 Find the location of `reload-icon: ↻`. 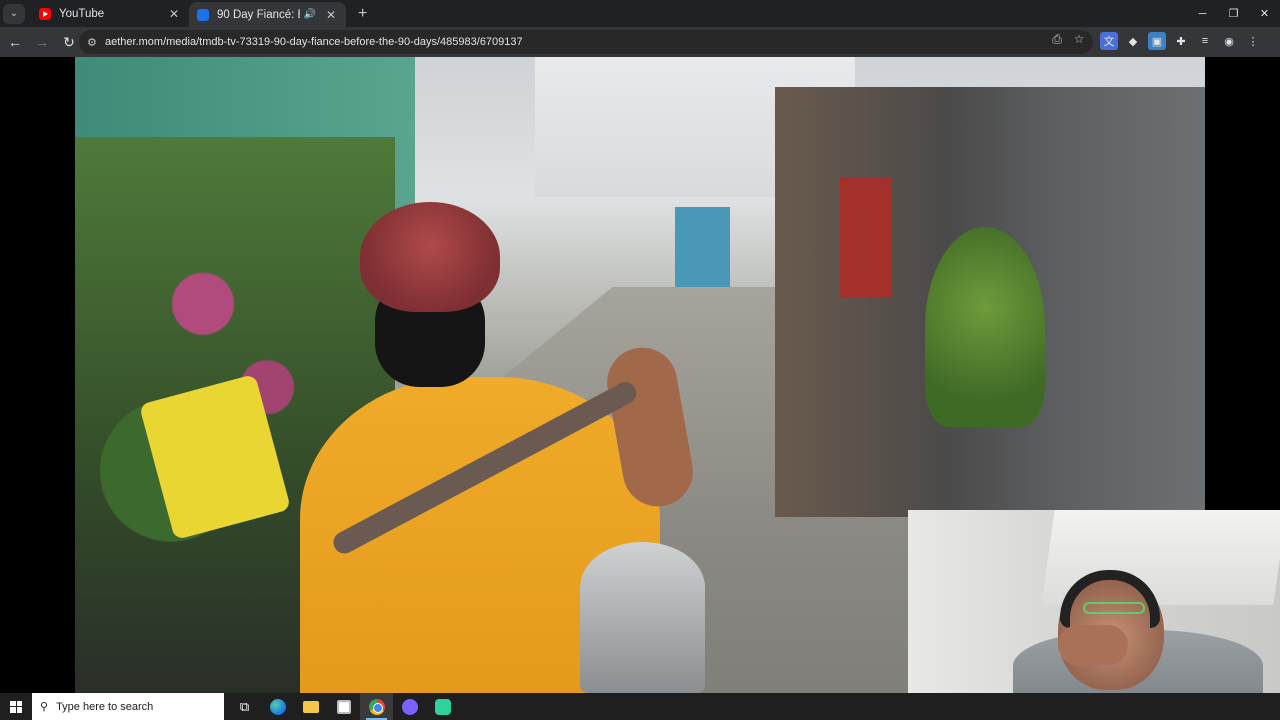

reload-icon: ↻ is located at coordinates (69, 42).